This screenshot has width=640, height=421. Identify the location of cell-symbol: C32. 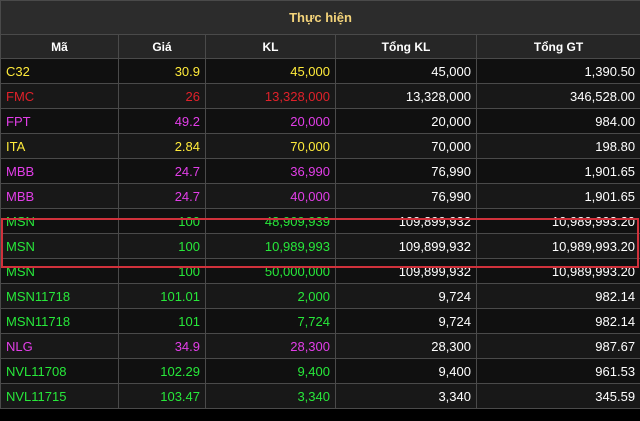
(59, 71).